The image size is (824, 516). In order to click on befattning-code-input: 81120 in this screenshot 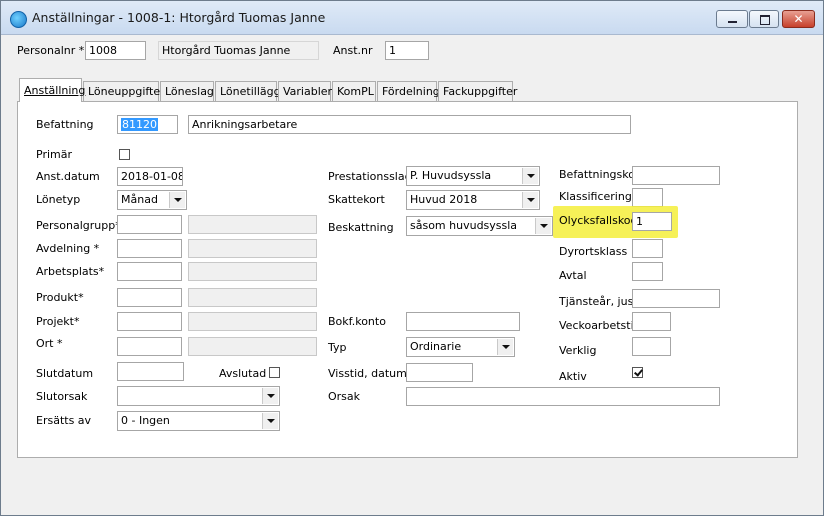, I will do `click(147, 124)`.